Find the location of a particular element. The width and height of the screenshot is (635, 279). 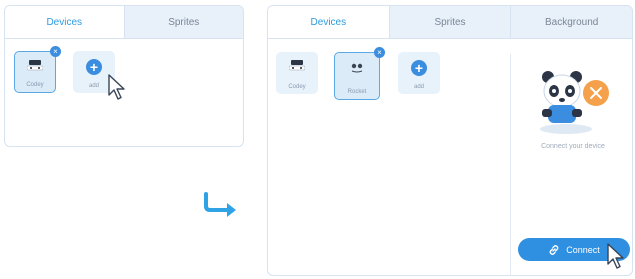

device-label: Rocket is located at coordinates (357, 92).